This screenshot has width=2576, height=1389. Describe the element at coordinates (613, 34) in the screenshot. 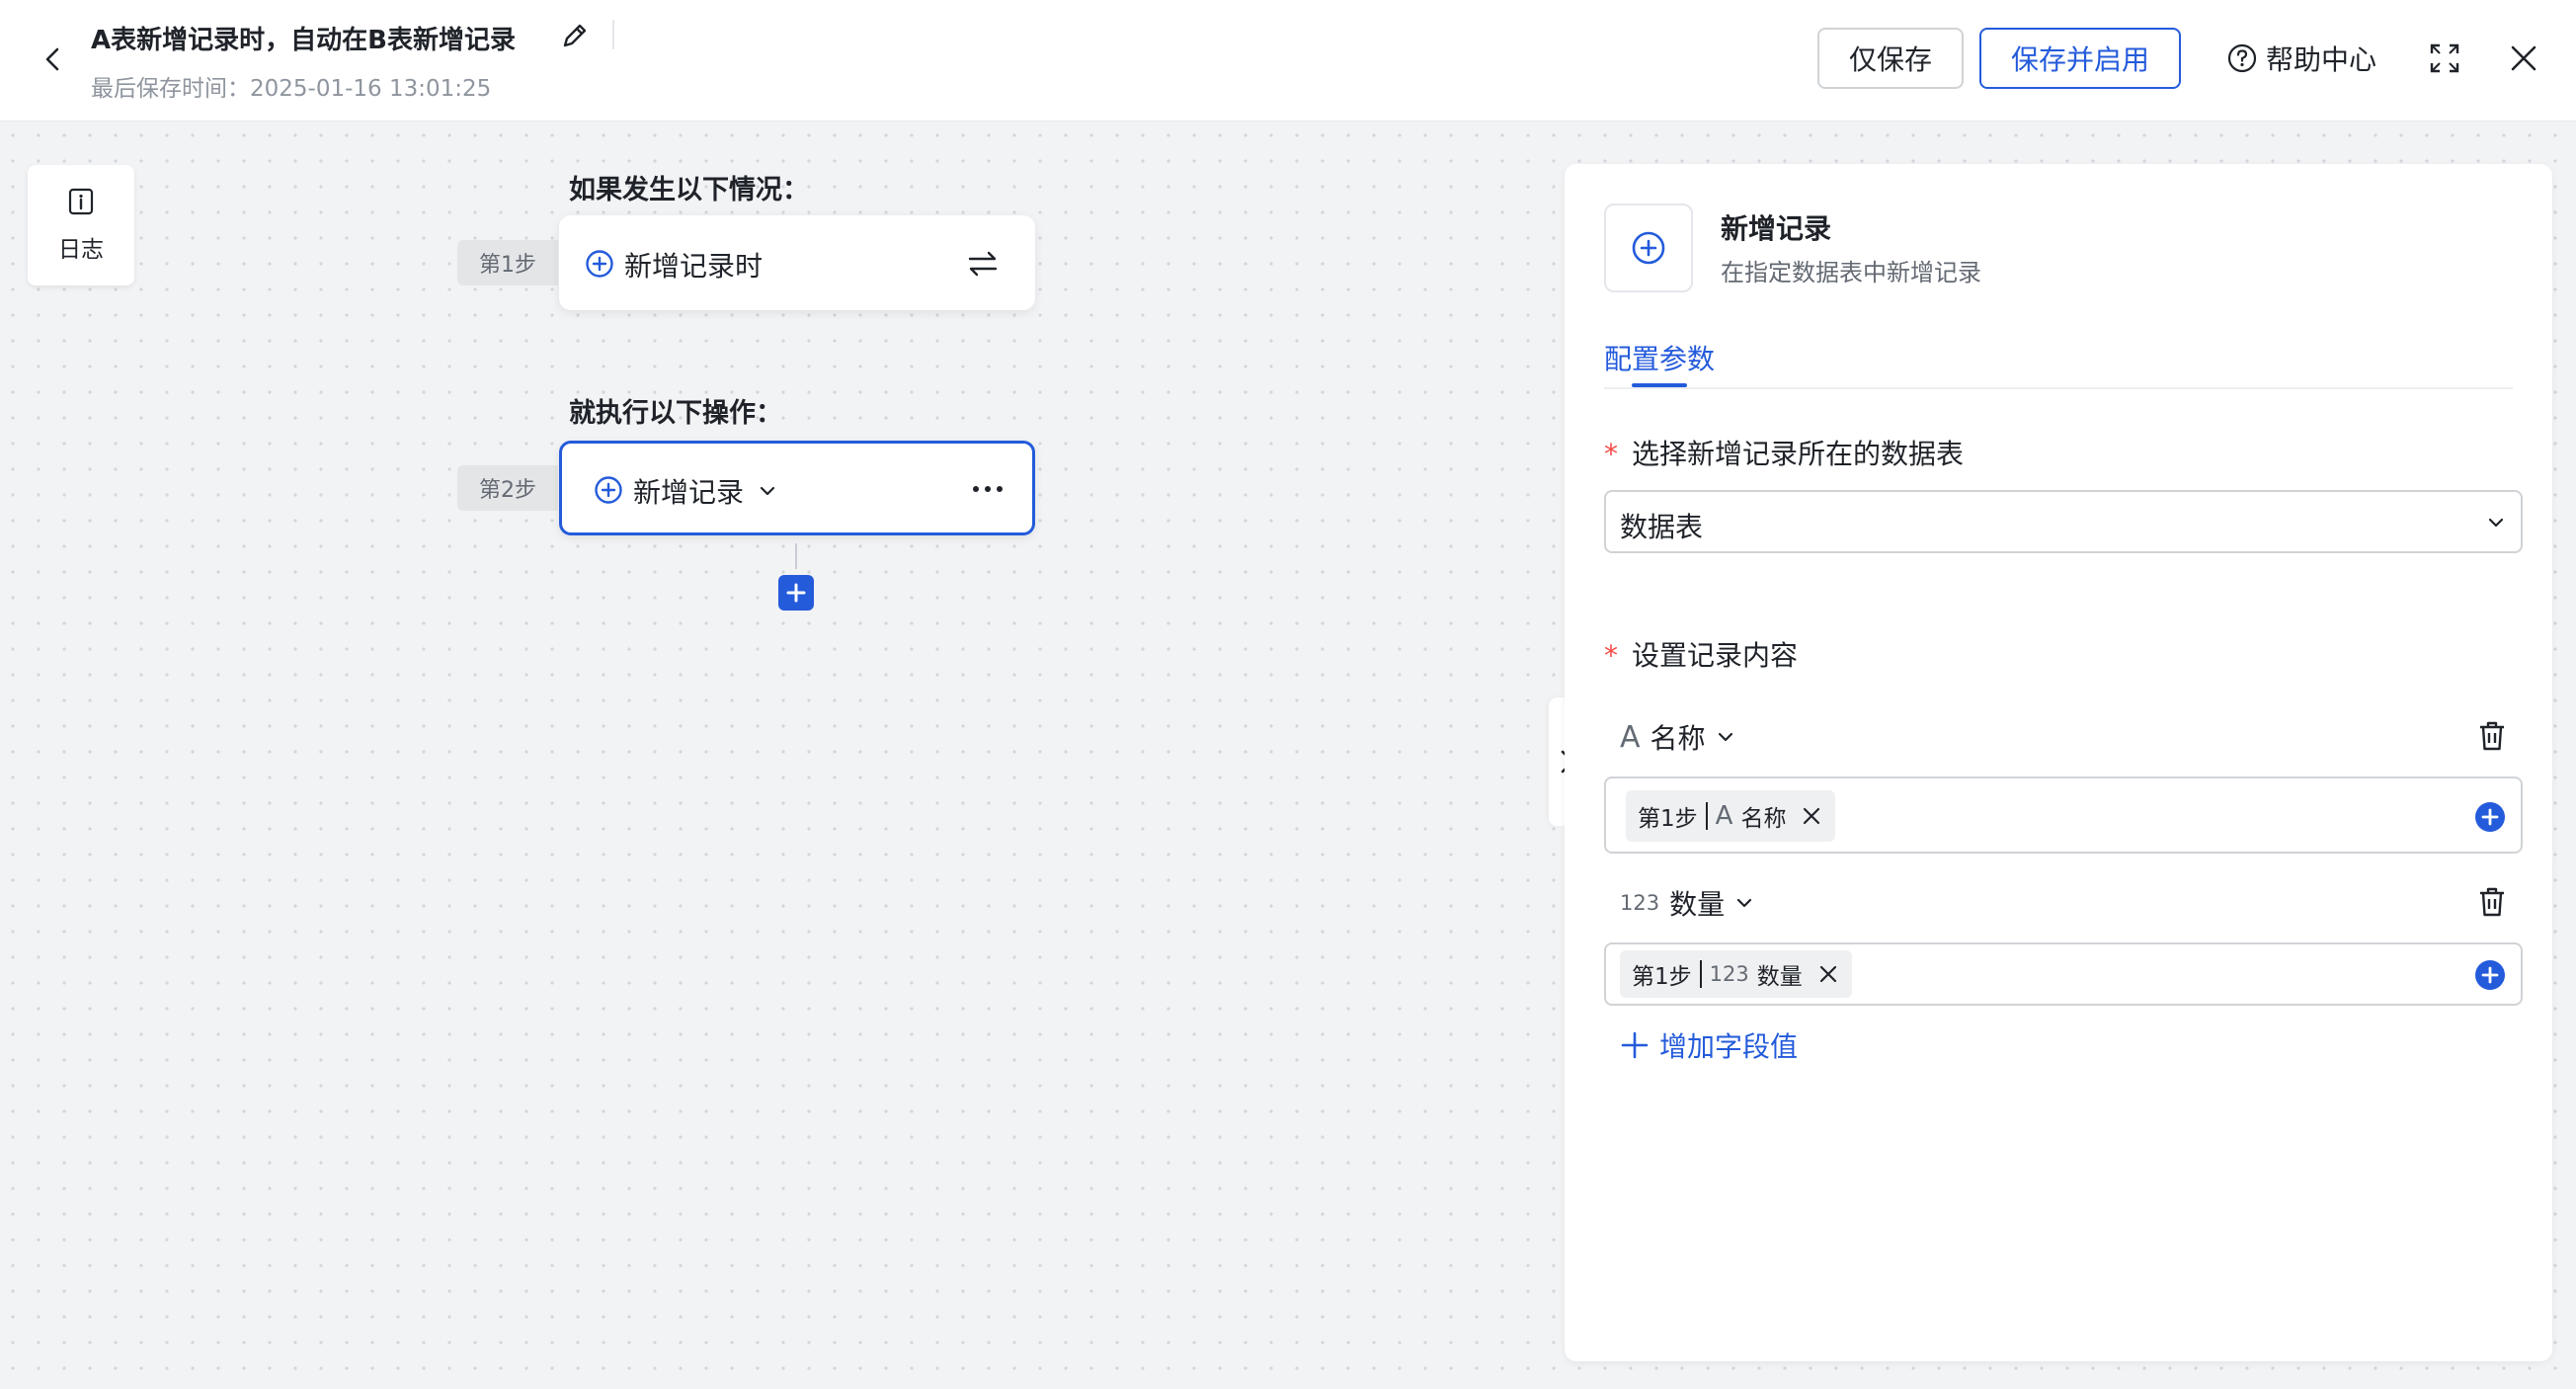

I see `title-divider` at that location.